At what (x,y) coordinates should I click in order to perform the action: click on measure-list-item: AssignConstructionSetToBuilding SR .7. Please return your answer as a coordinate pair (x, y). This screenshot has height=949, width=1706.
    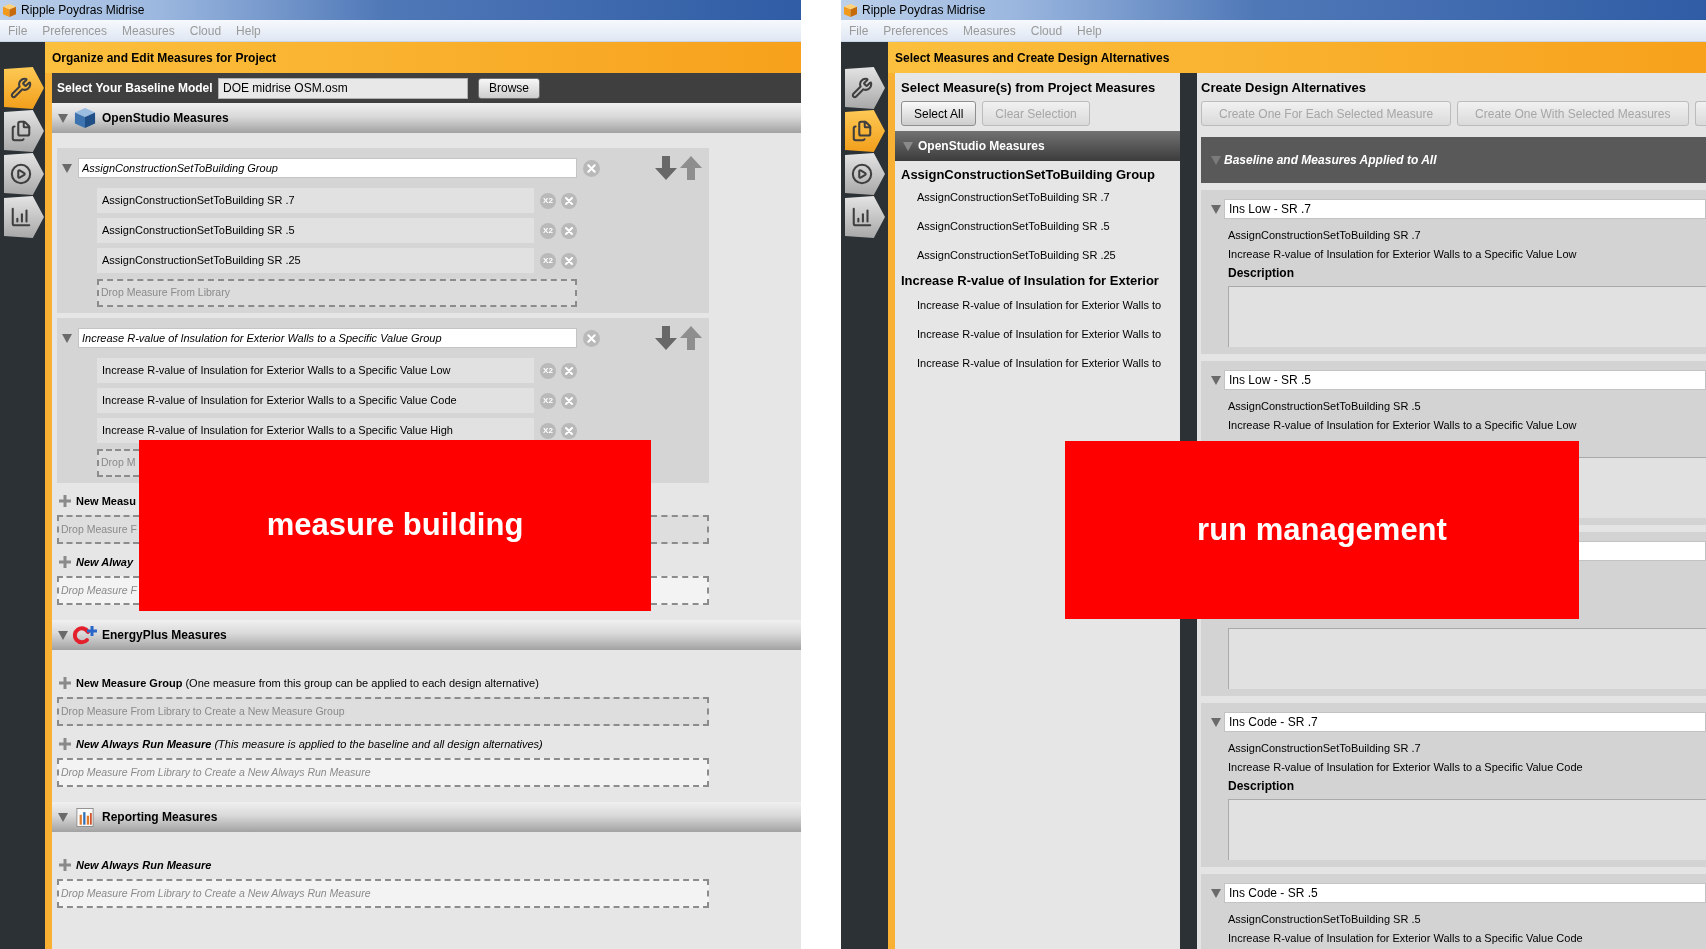
    Looking at the image, I should click on (1037, 197).